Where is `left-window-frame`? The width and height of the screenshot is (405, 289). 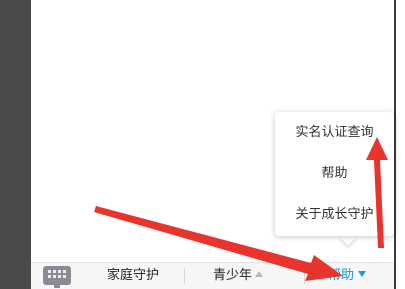
left-window-frame is located at coordinates (15, 144).